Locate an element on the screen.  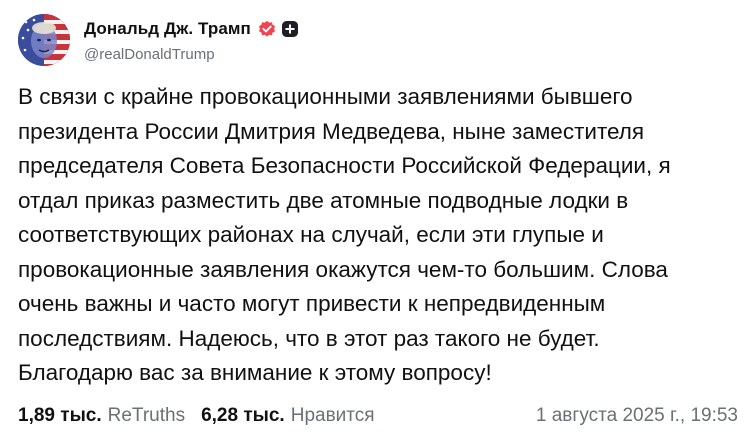
author-info: Дональд Дж. Трамп @realDonaldTrump is located at coordinates (191, 40).